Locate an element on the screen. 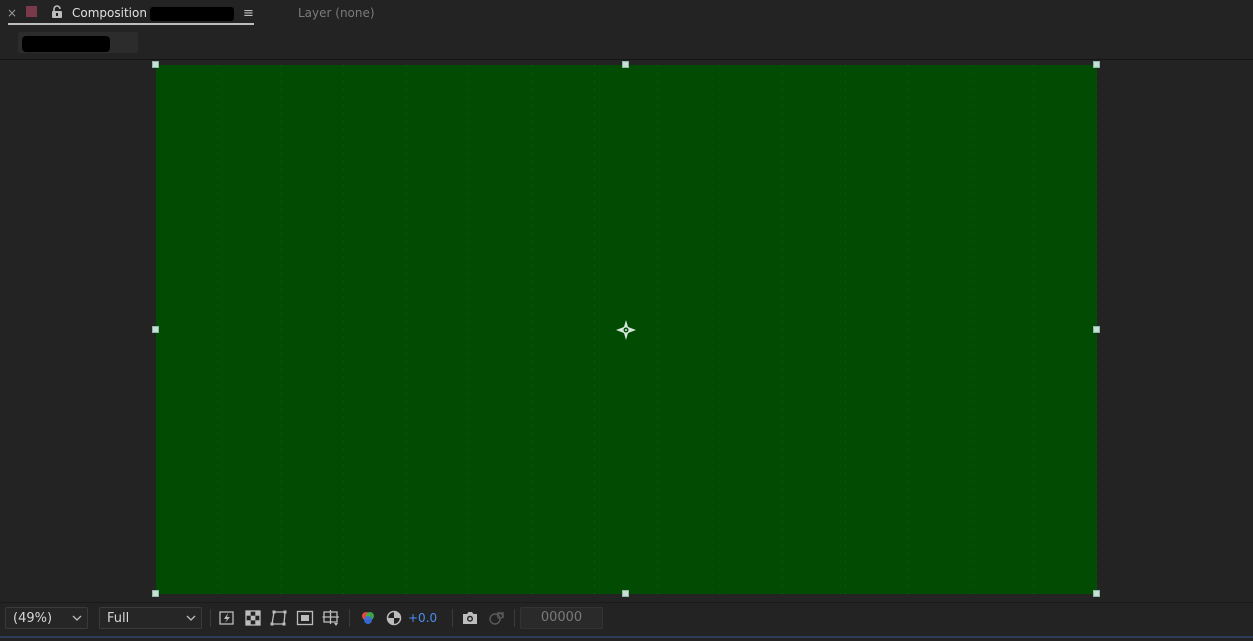 This screenshot has width=1253, height=641. transparency-grid-icon is located at coordinates (253, 618).